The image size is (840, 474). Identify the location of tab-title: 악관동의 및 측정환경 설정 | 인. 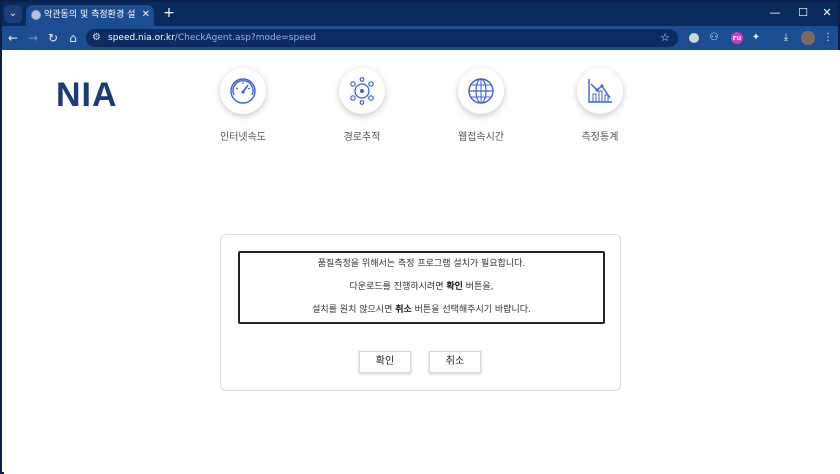
(90, 15).